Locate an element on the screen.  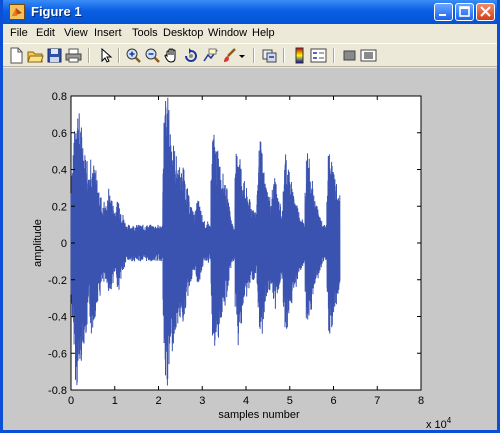
x-tick-label: 5 is located at coordinates (290, 401).